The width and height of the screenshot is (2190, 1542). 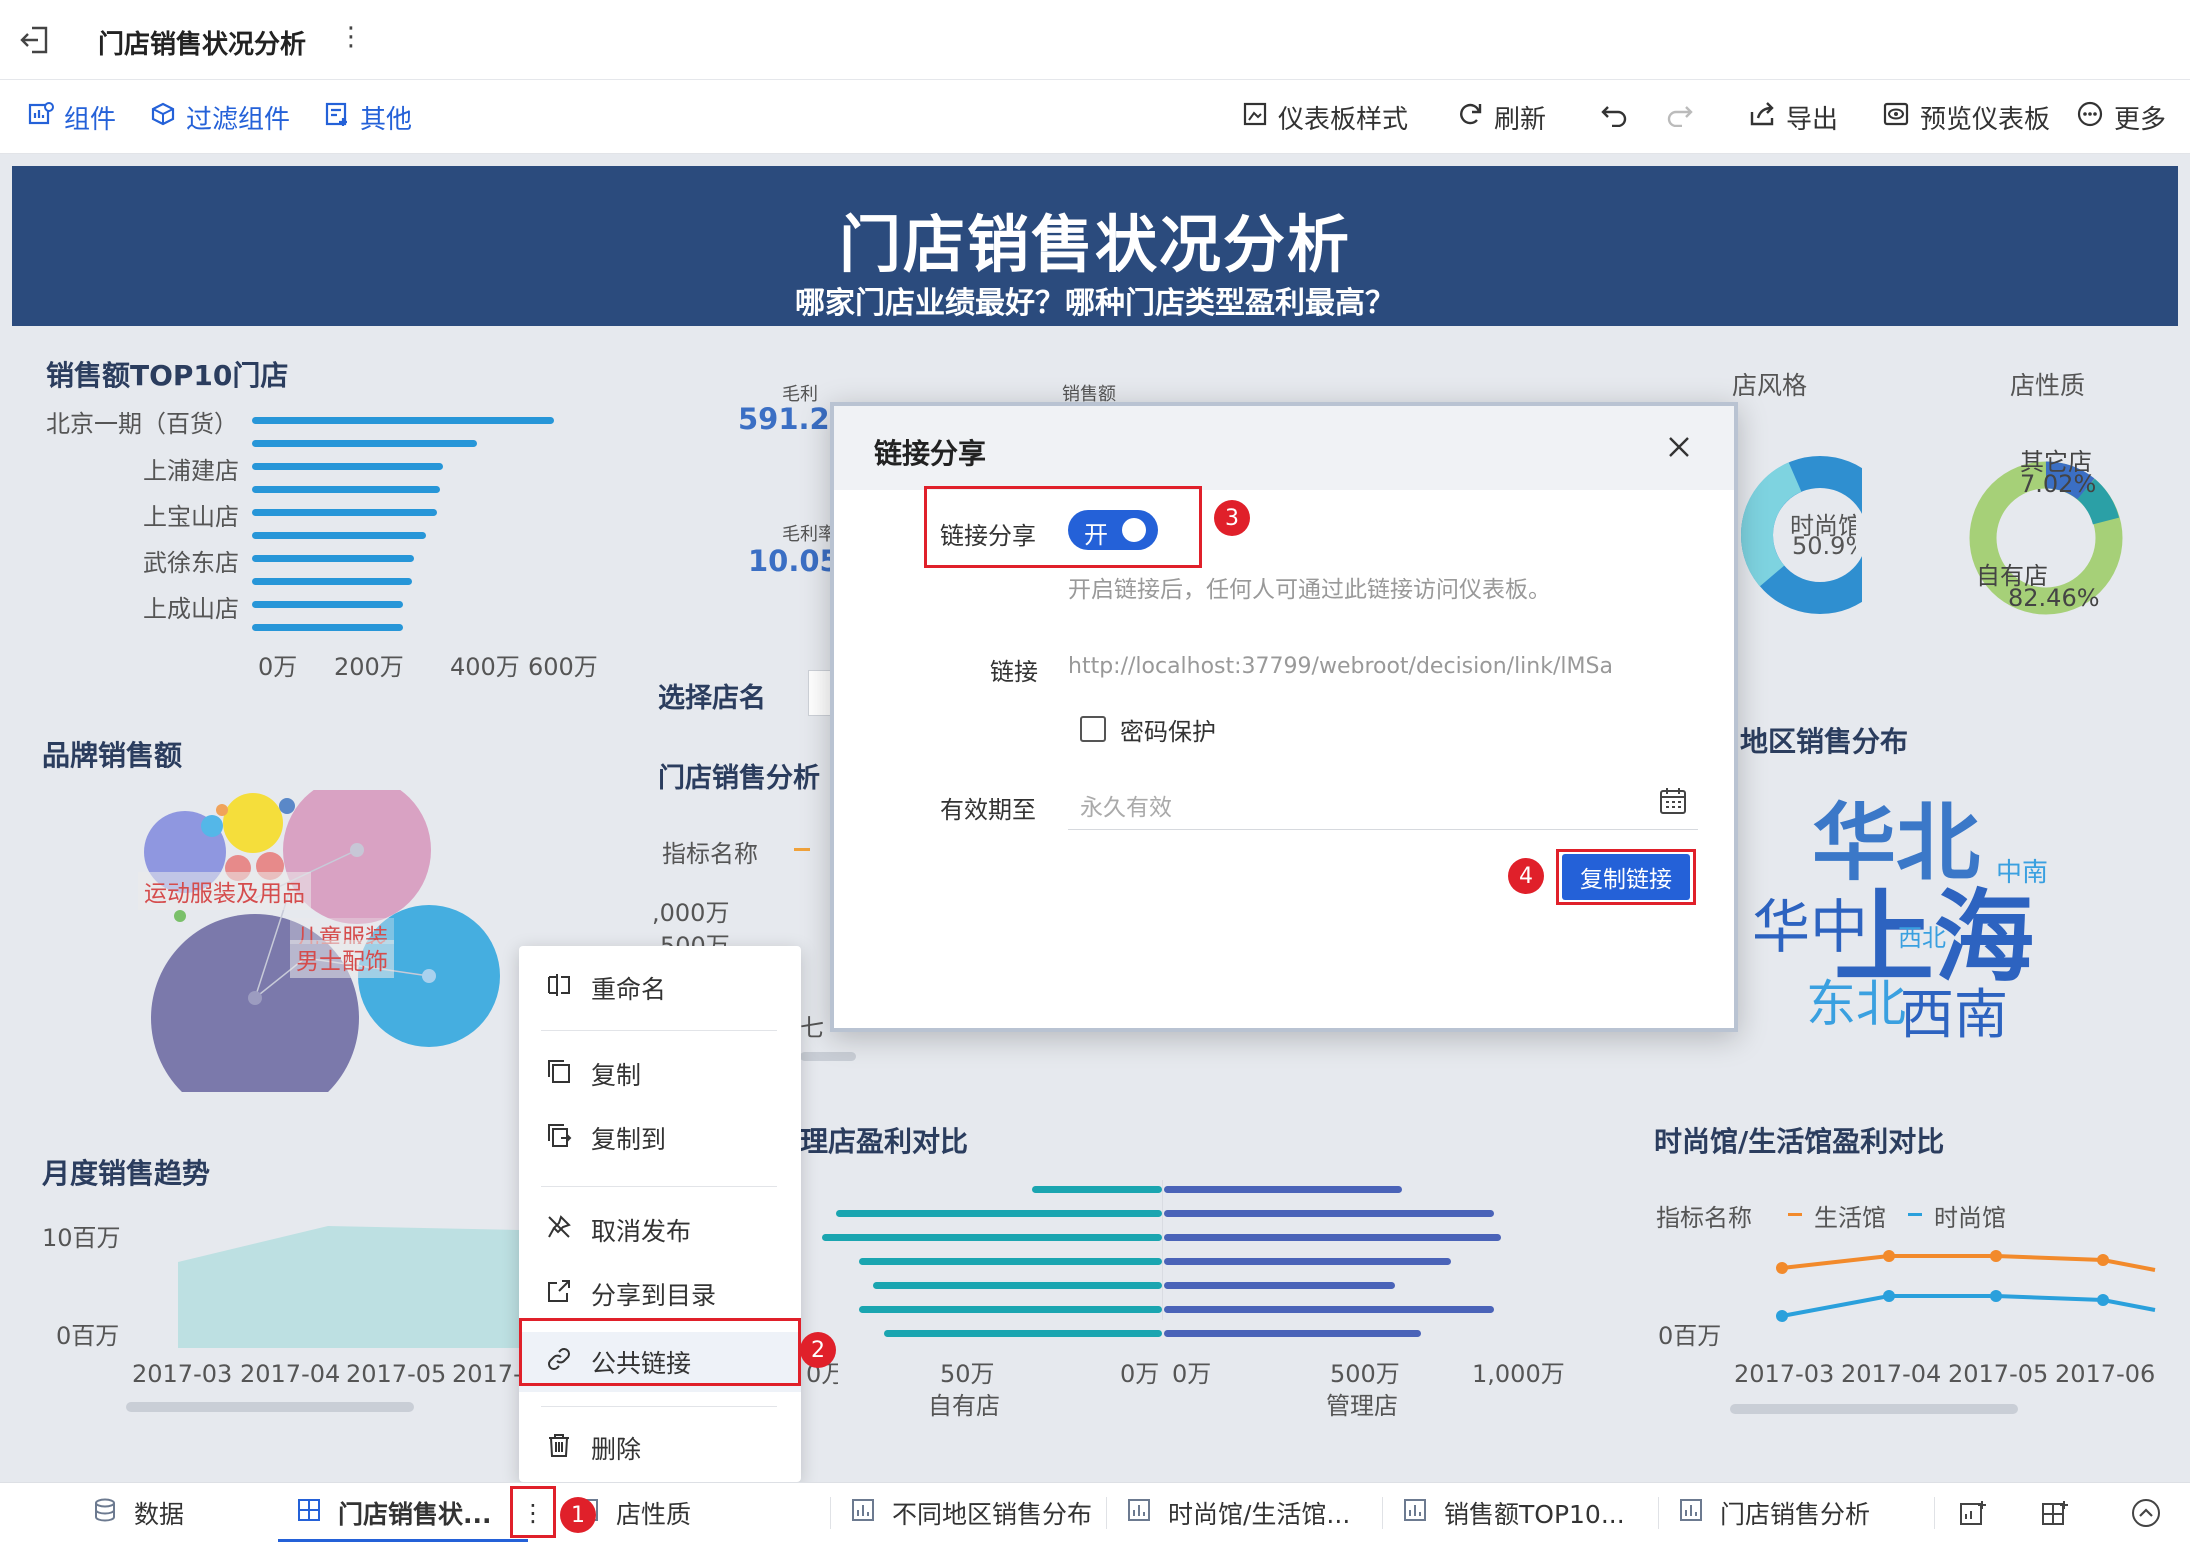 What do you see at coordinates (629, 989) in the screenshot?
I see `menu-item-label: 重命名` at bounding box center [629, 989].